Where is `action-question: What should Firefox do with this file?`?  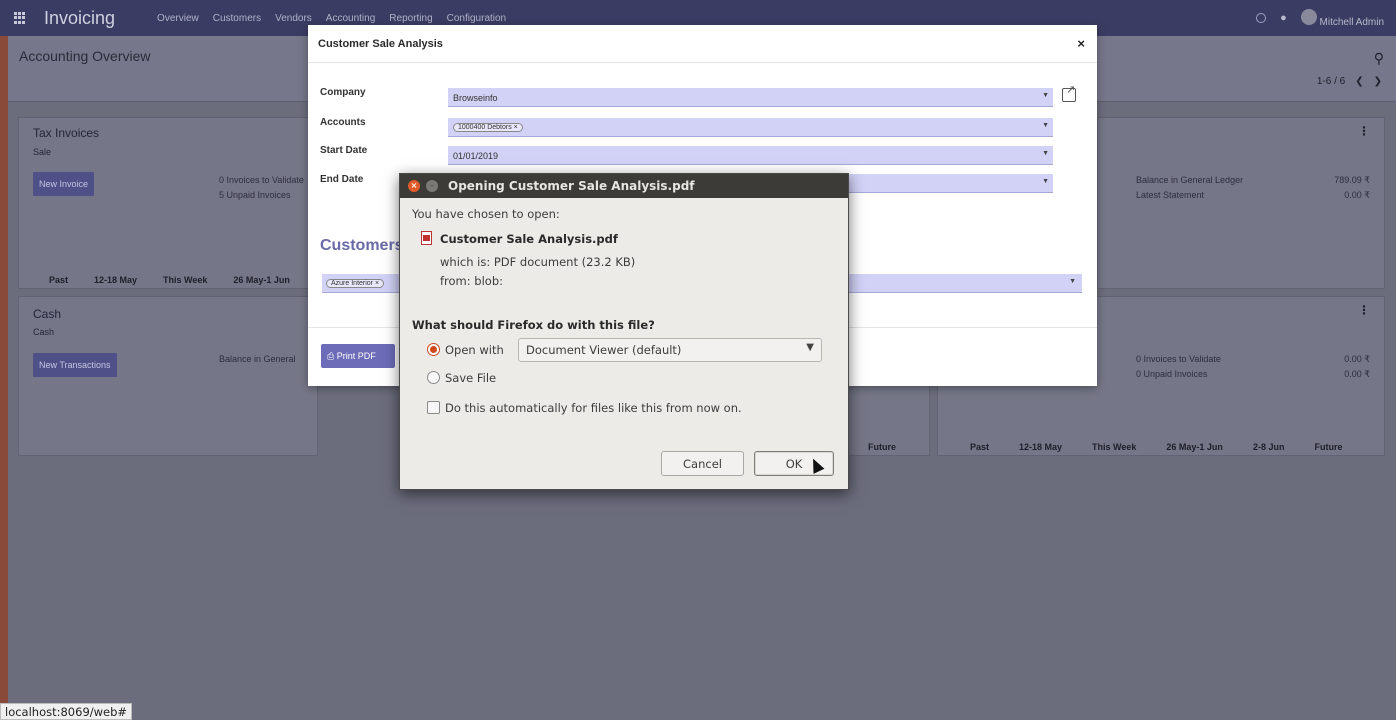
action-question: What should Firefox do with this file? is located at coordinates (533, 325).